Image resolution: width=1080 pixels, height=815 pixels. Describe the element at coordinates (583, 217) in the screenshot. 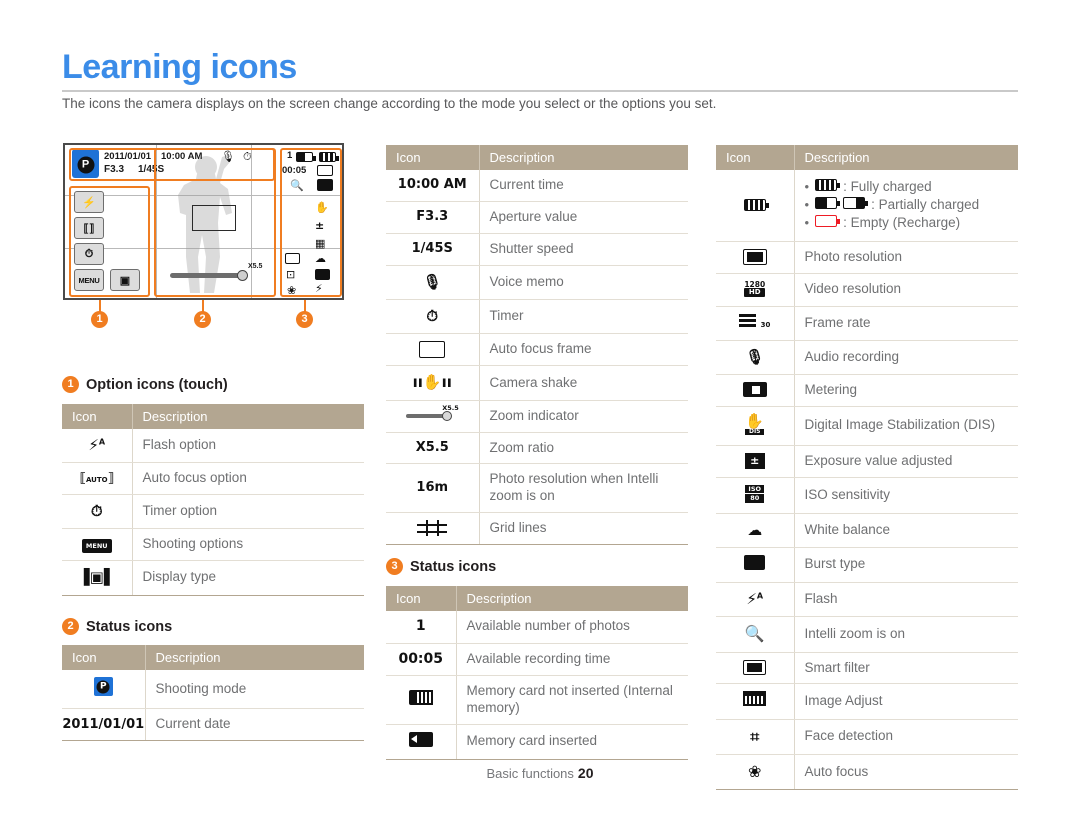

I see `row-description: Aperture value` at that location.